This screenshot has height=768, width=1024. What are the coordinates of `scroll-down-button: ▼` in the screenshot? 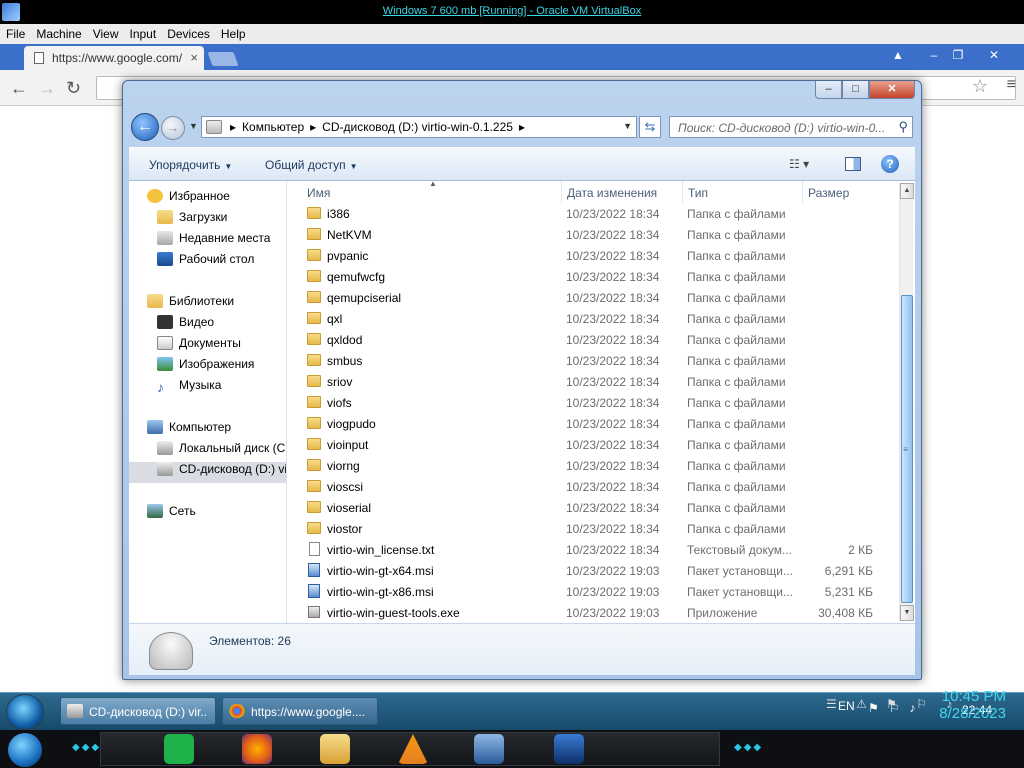 It's located at (907, 613).